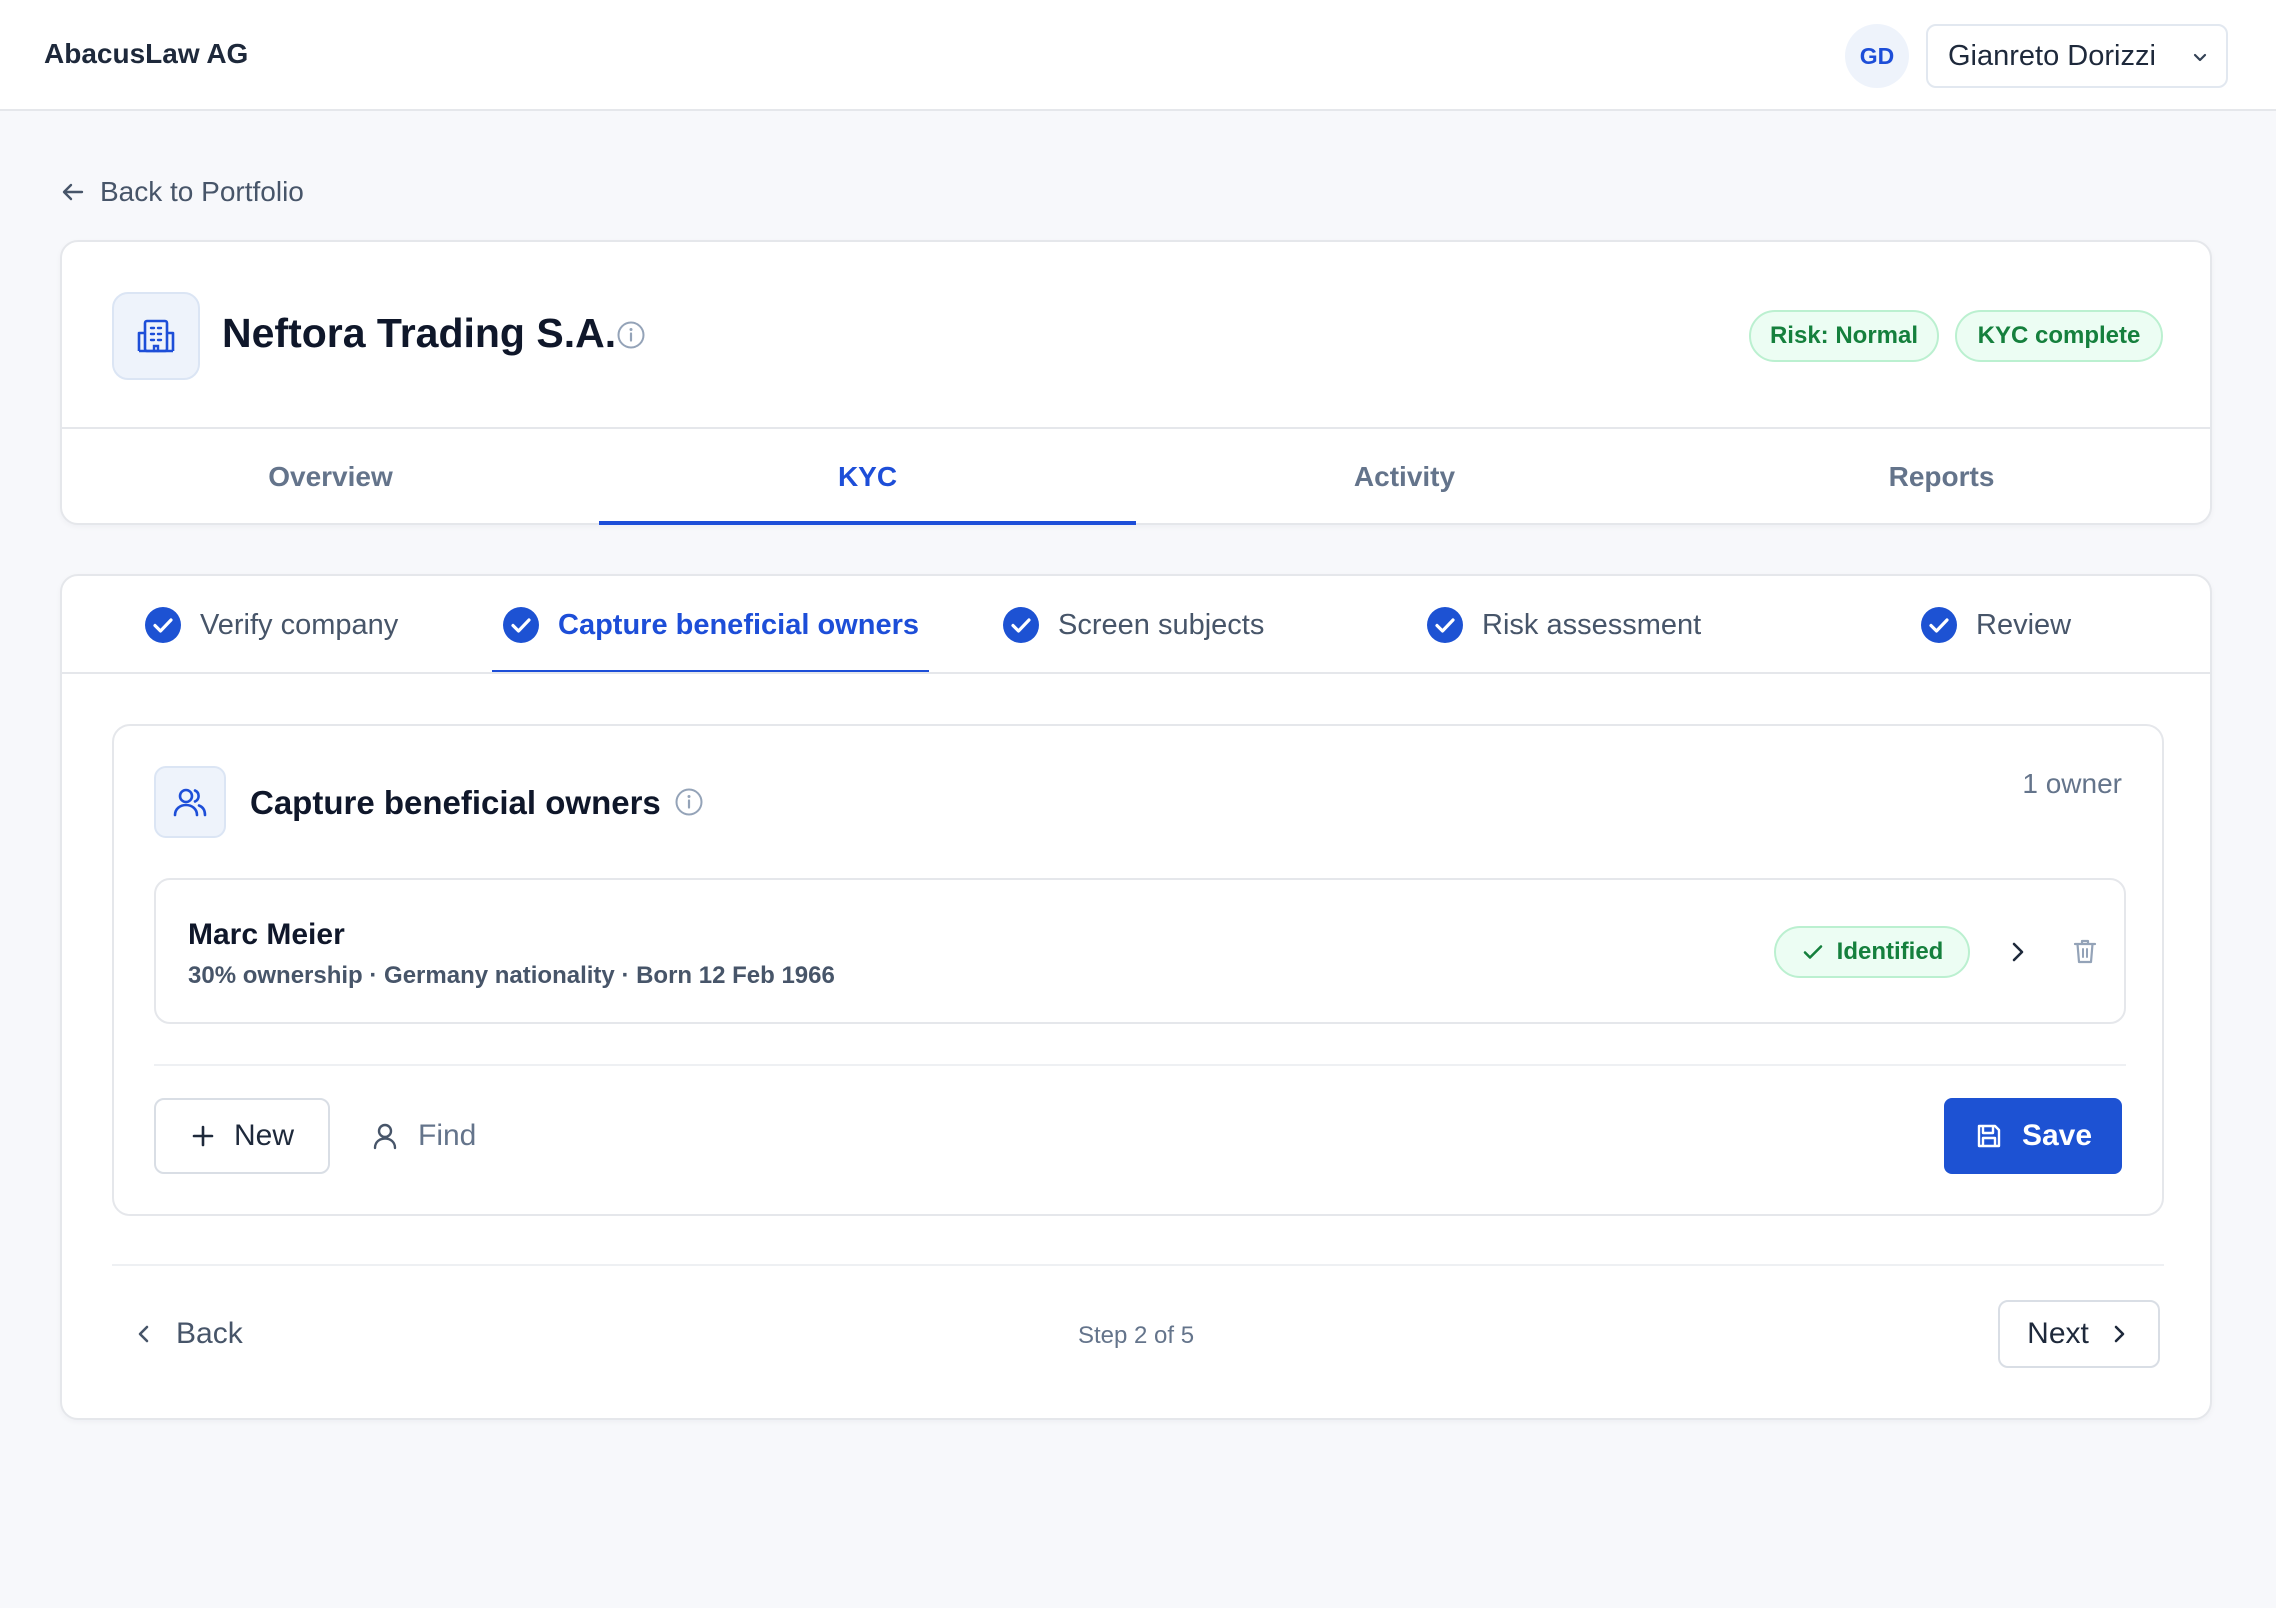 This screenshot has height=1608, width=2276. What do you see at coordinates (263, 1135) in the screenshot?
I see `new-label: New` at bounding box center [263, 1135].